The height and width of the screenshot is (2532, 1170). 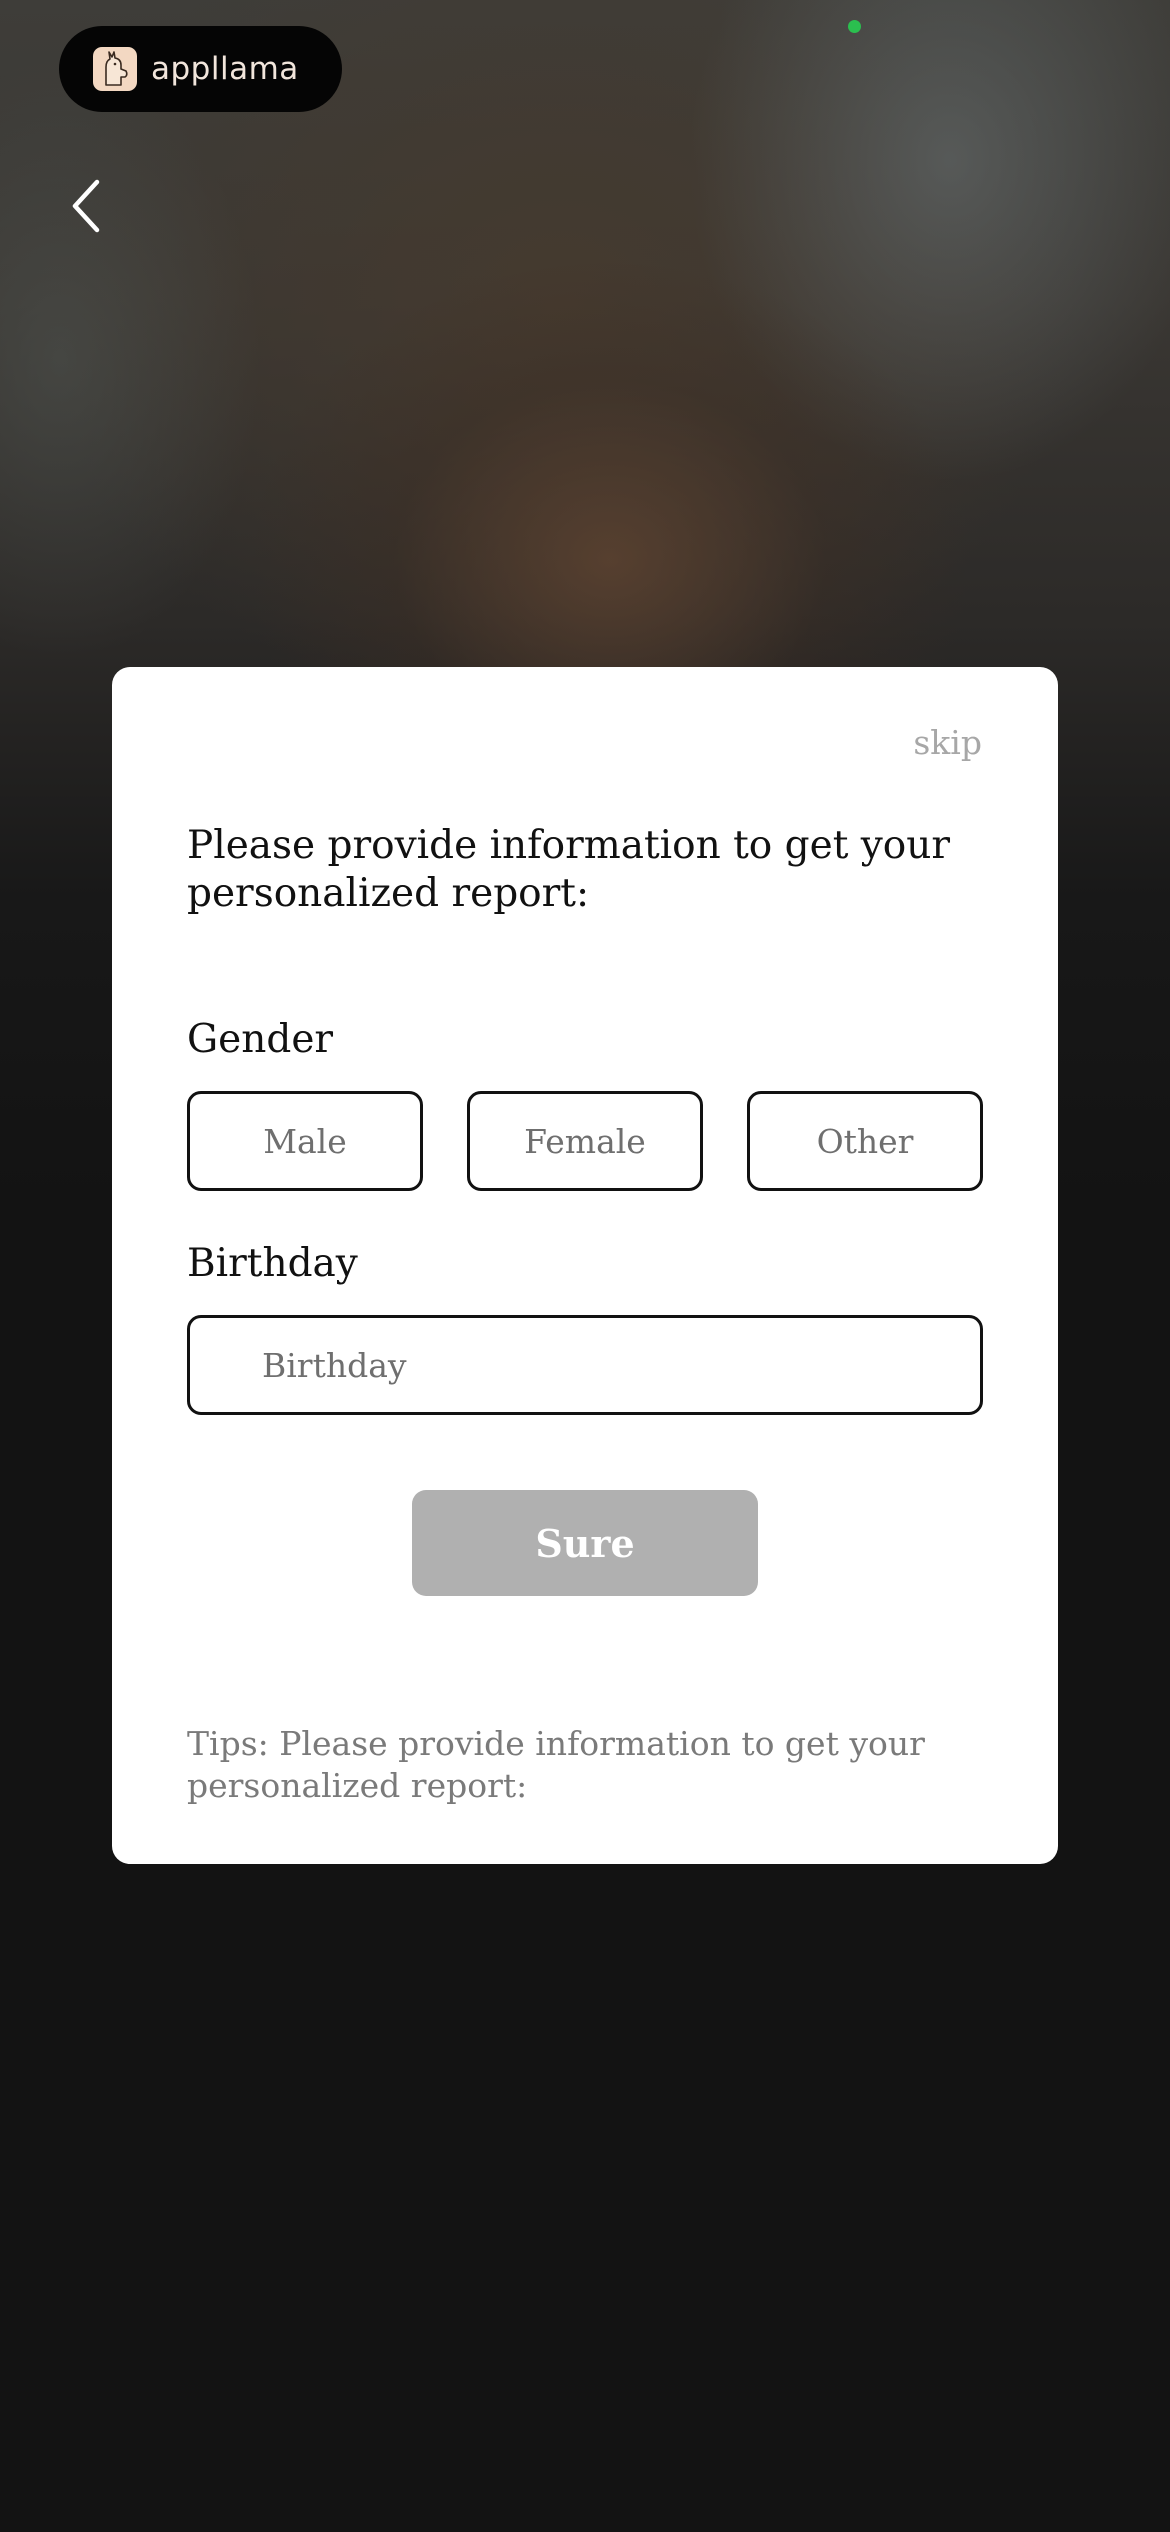 What do you see at coordinates (272, 1263) in the screenshot?
I see `birthday-label: Birthday` at bounding box center [272, 1263].